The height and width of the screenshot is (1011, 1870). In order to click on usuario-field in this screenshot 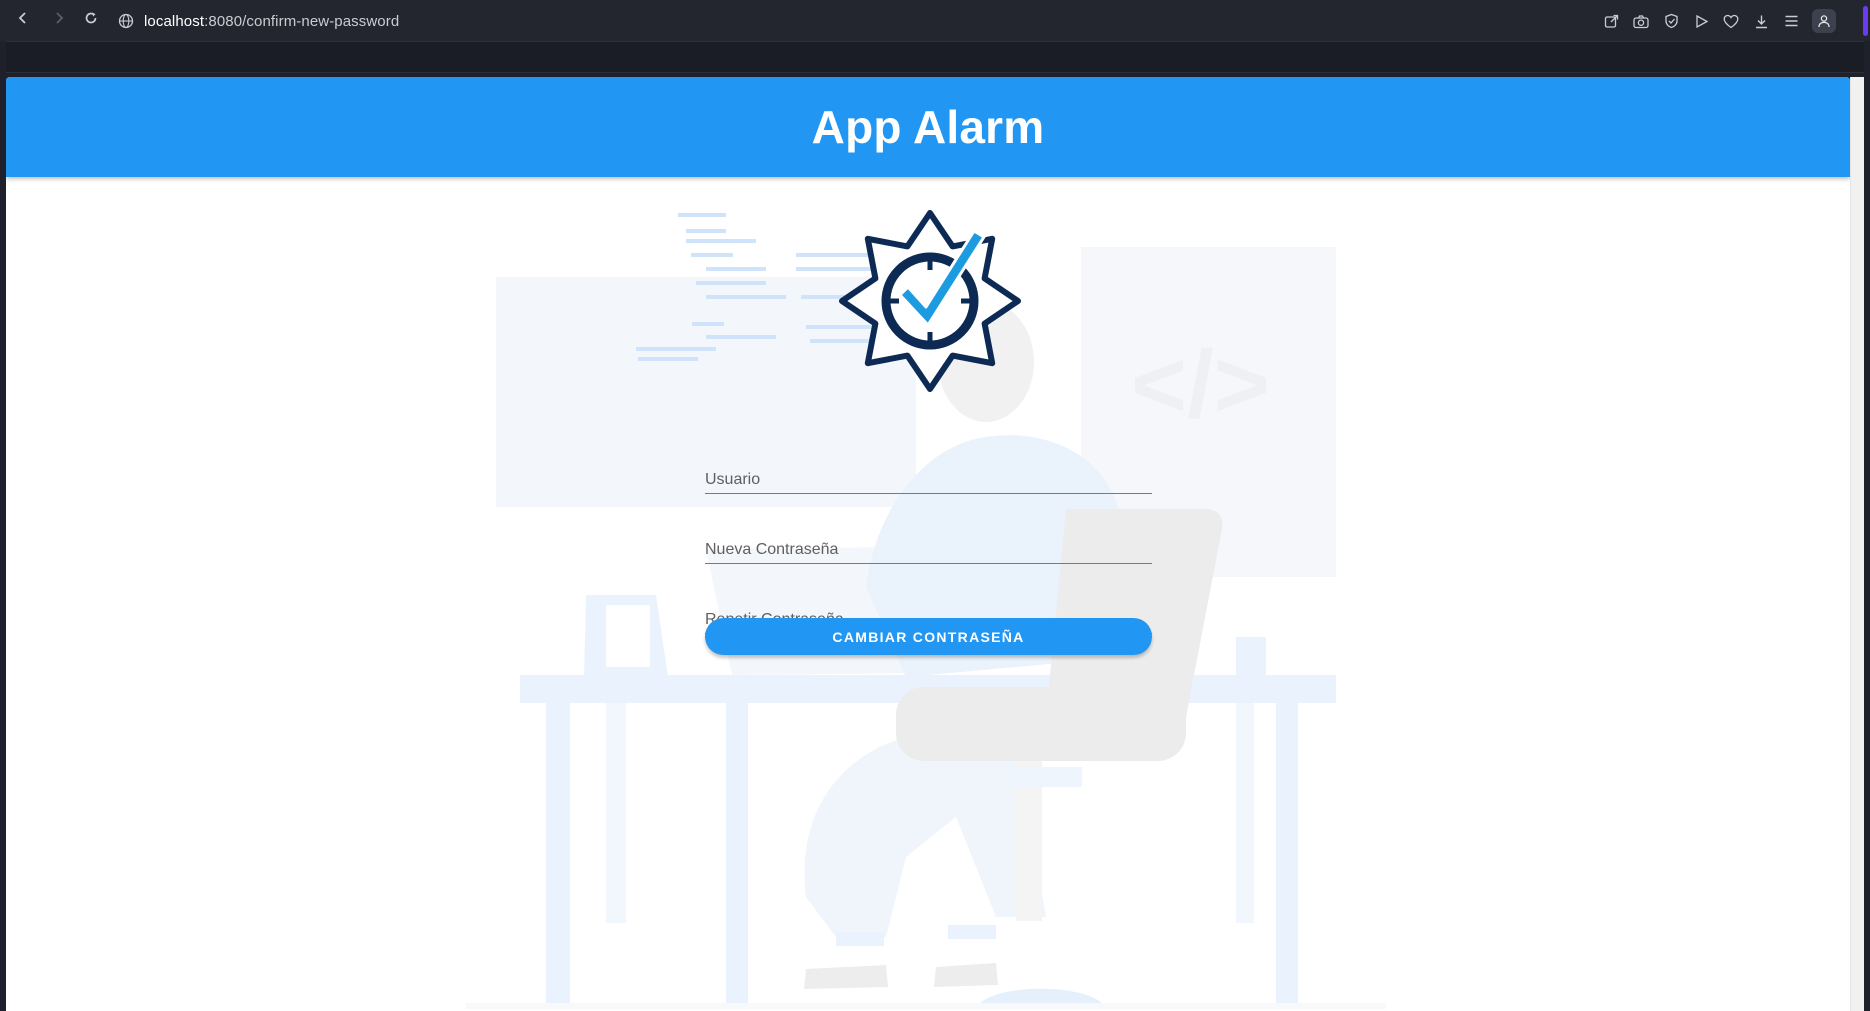, I will do `click(928, 474)`.